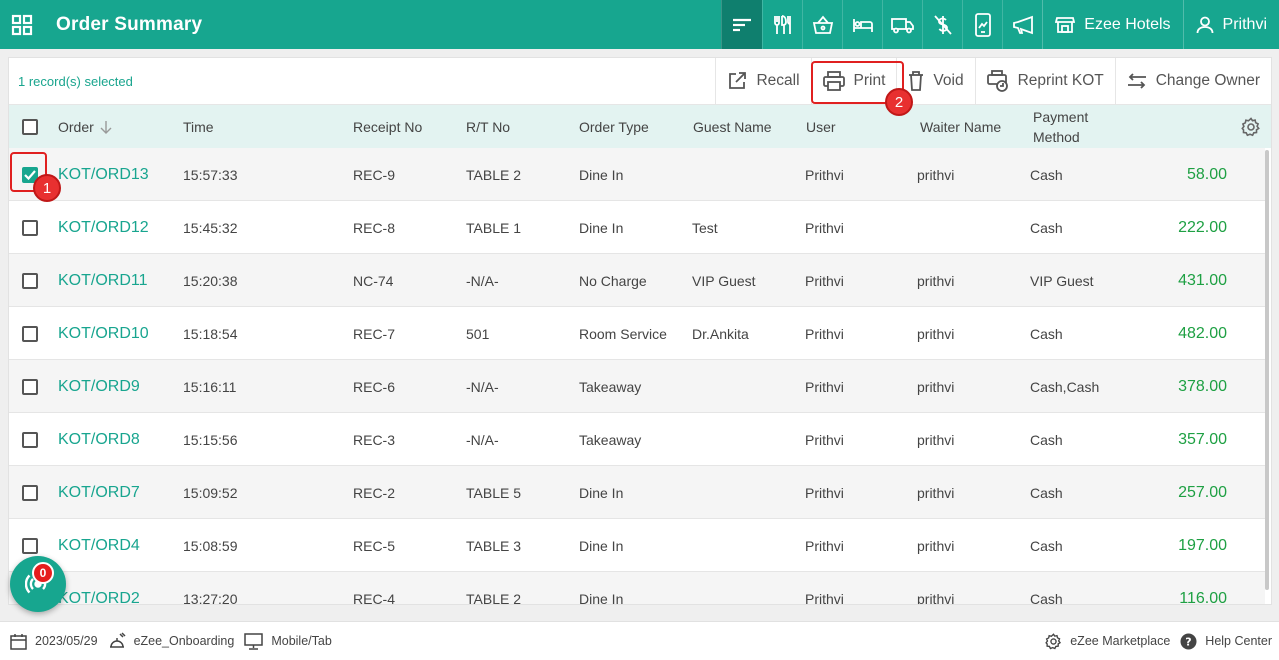  I want to click on top-header: Order Summary Ezee Hotels Prithvi, so click(639, 24).